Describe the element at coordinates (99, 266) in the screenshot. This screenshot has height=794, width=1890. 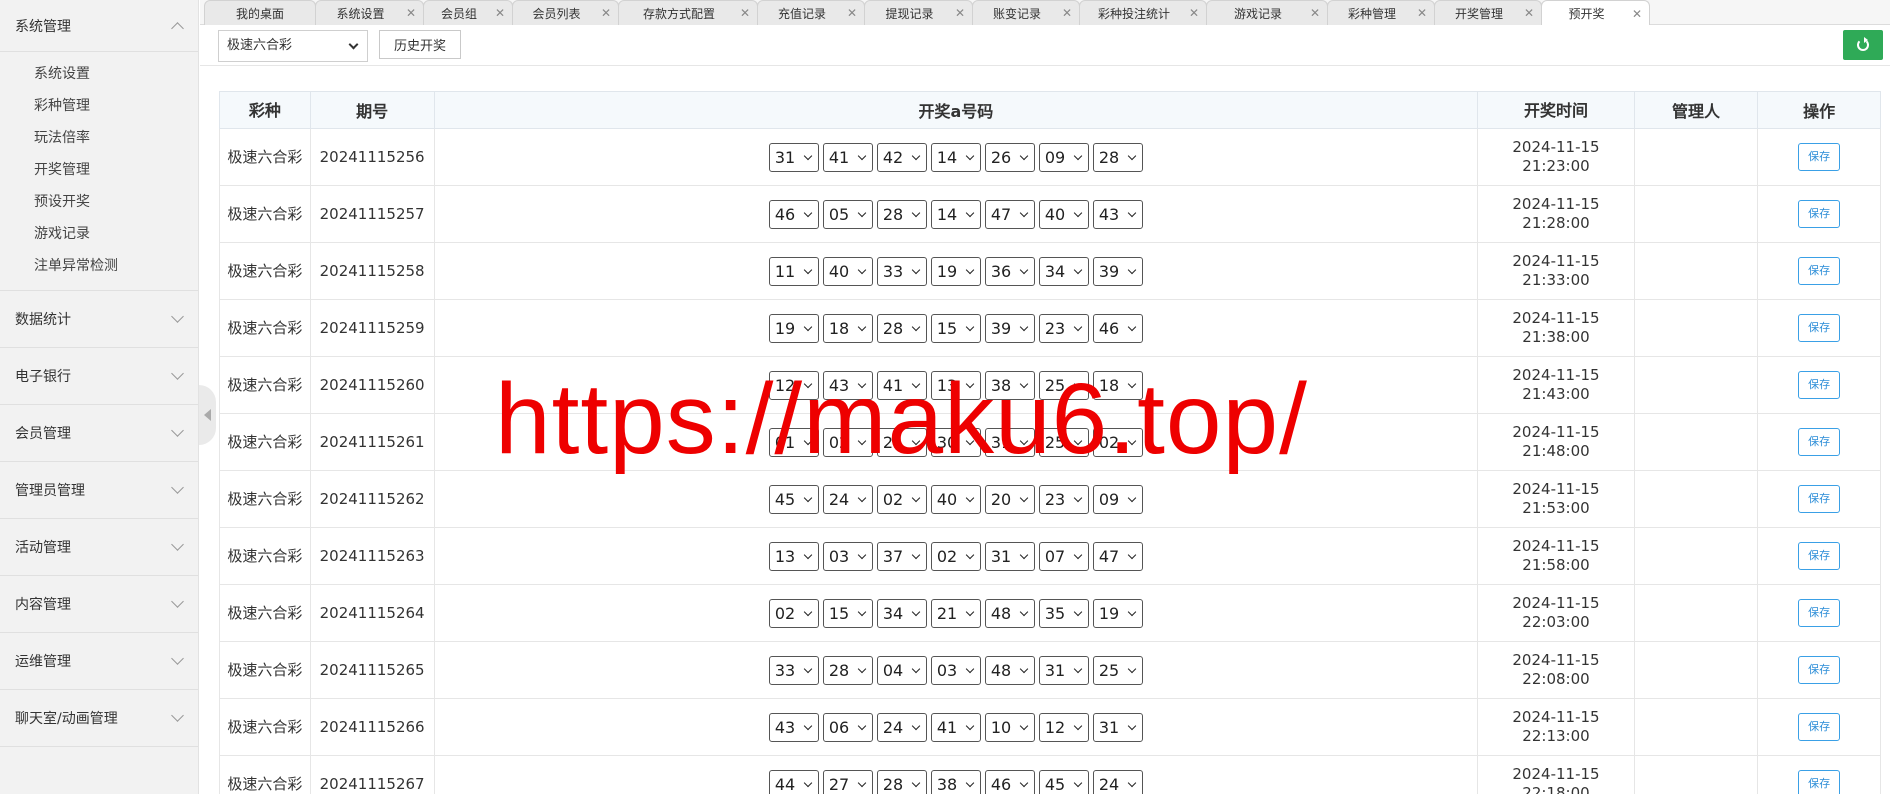
I see `sidebar-item: 注单异常检测` at that location.